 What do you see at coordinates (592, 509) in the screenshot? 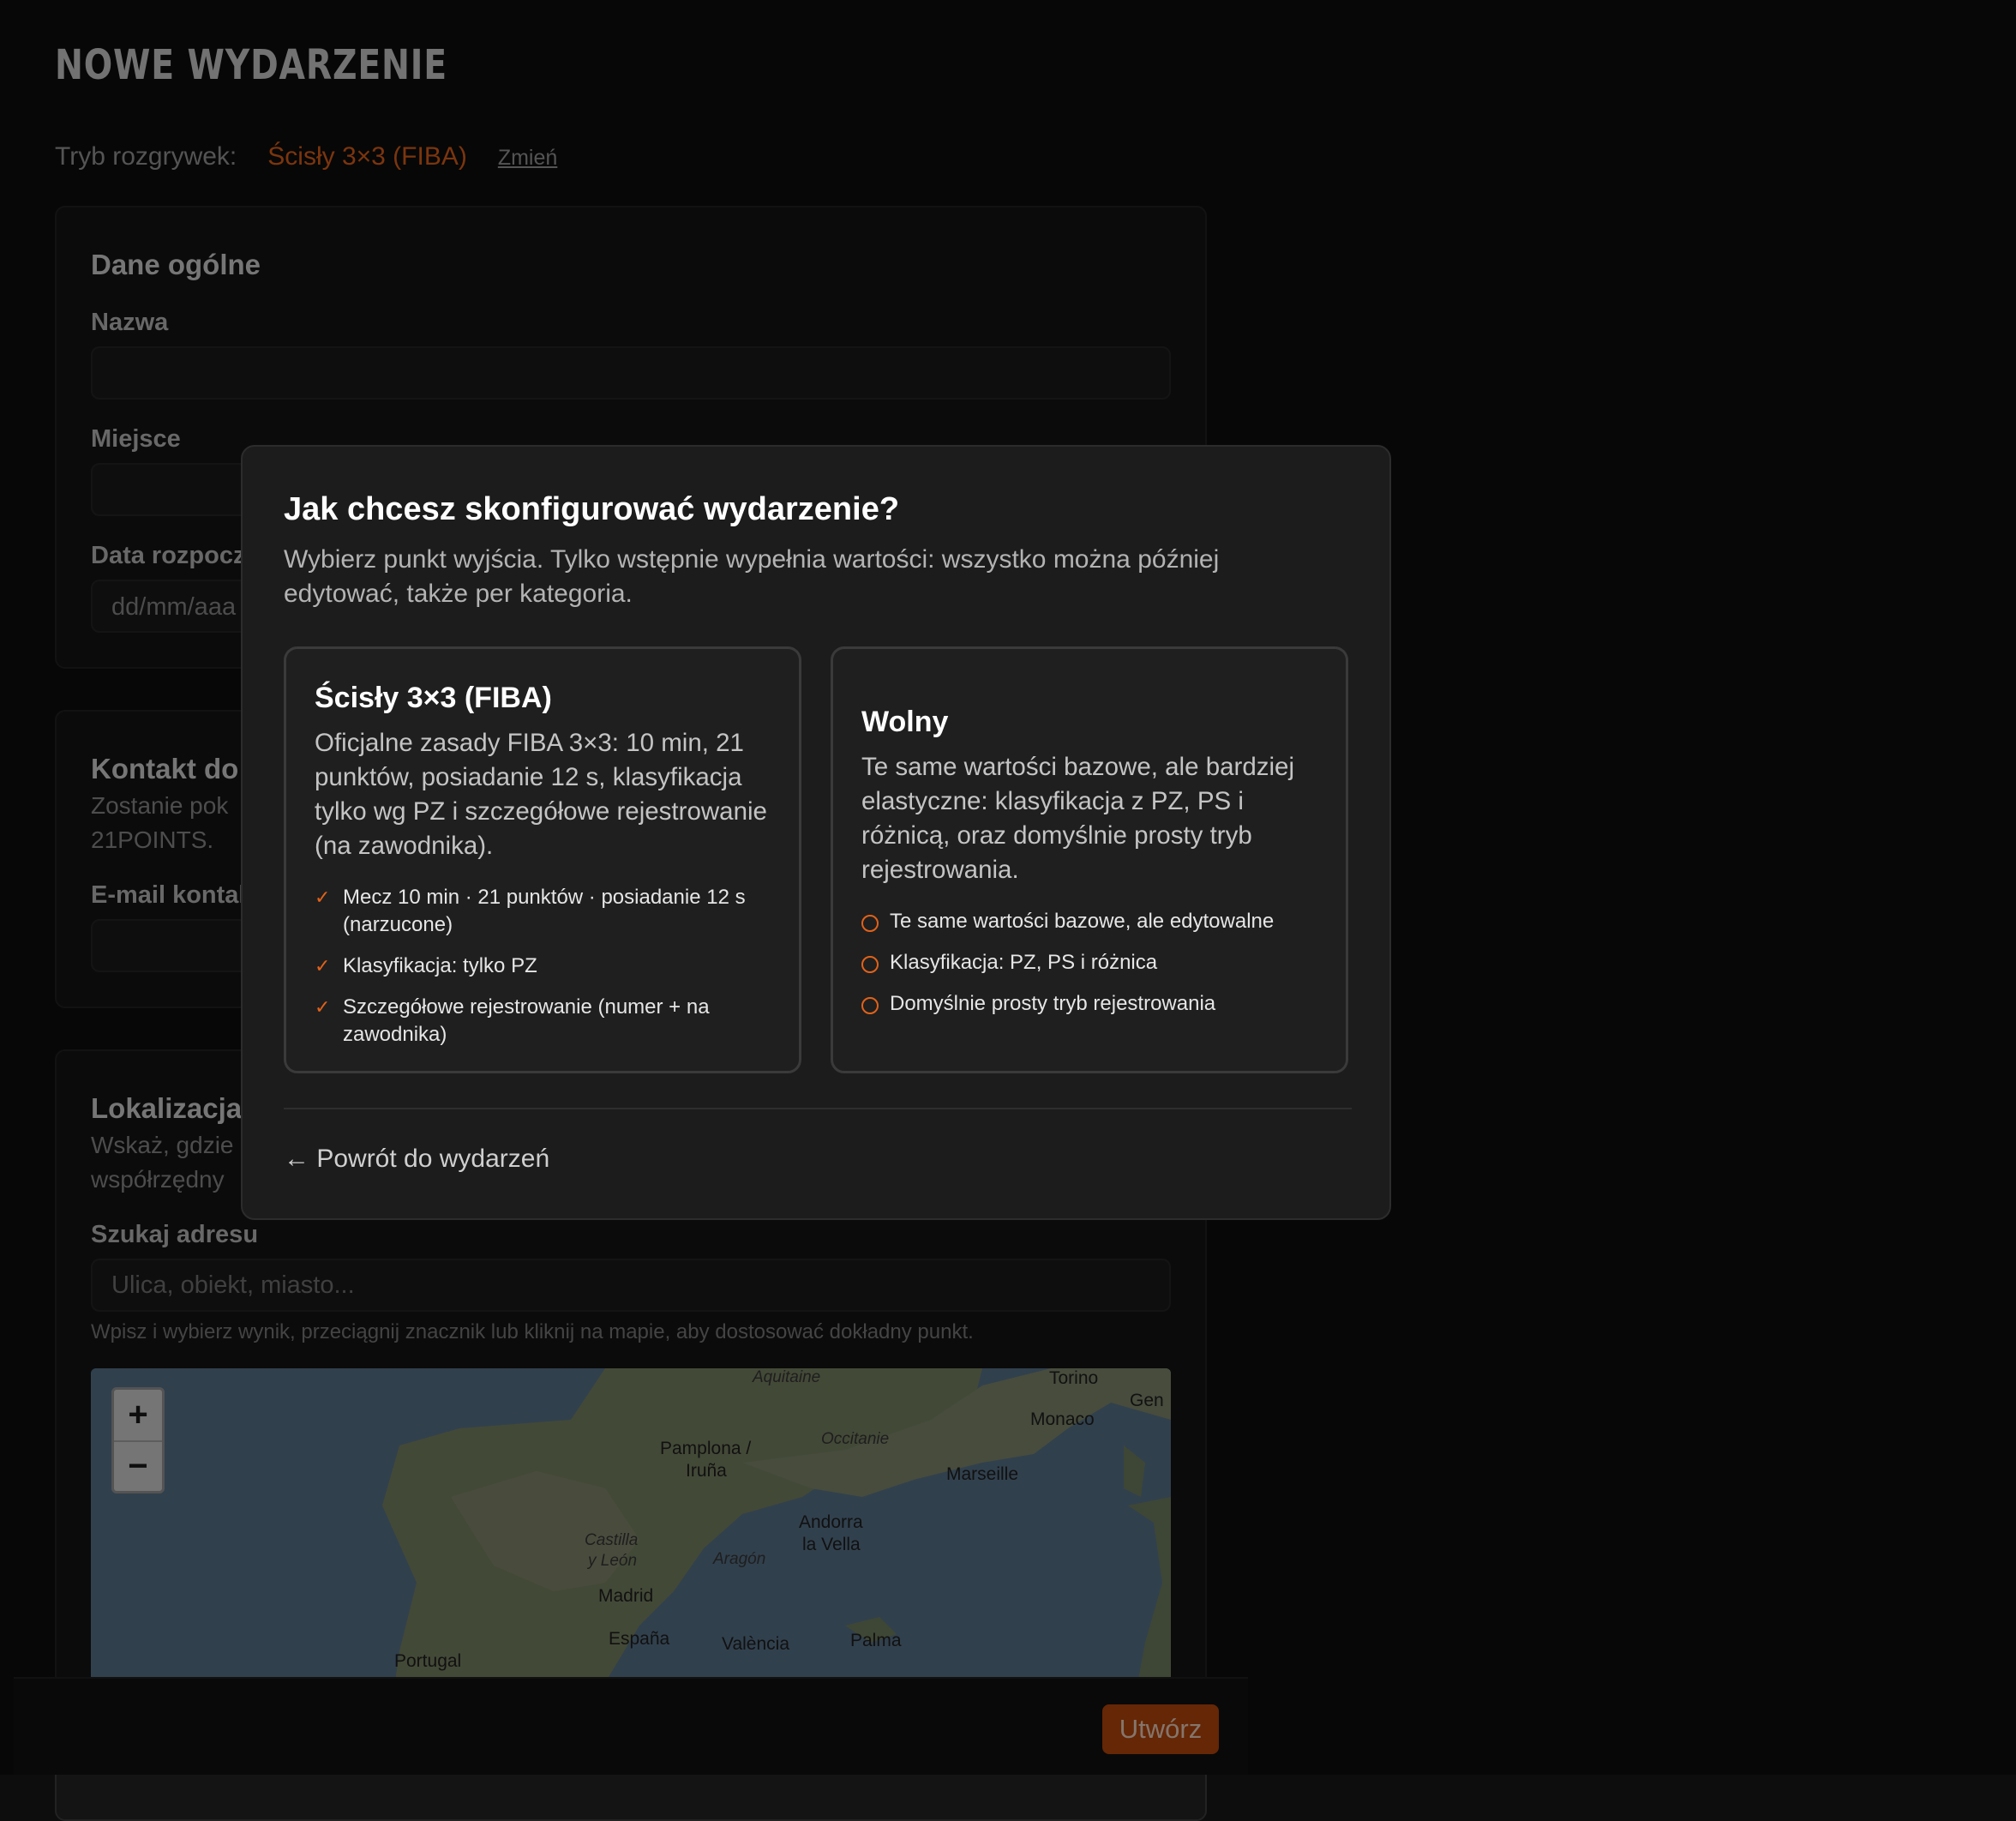
I see `dialog-title: Jak chcesz skonfigurować wydarzenie?` at bounding box center [592, 509].